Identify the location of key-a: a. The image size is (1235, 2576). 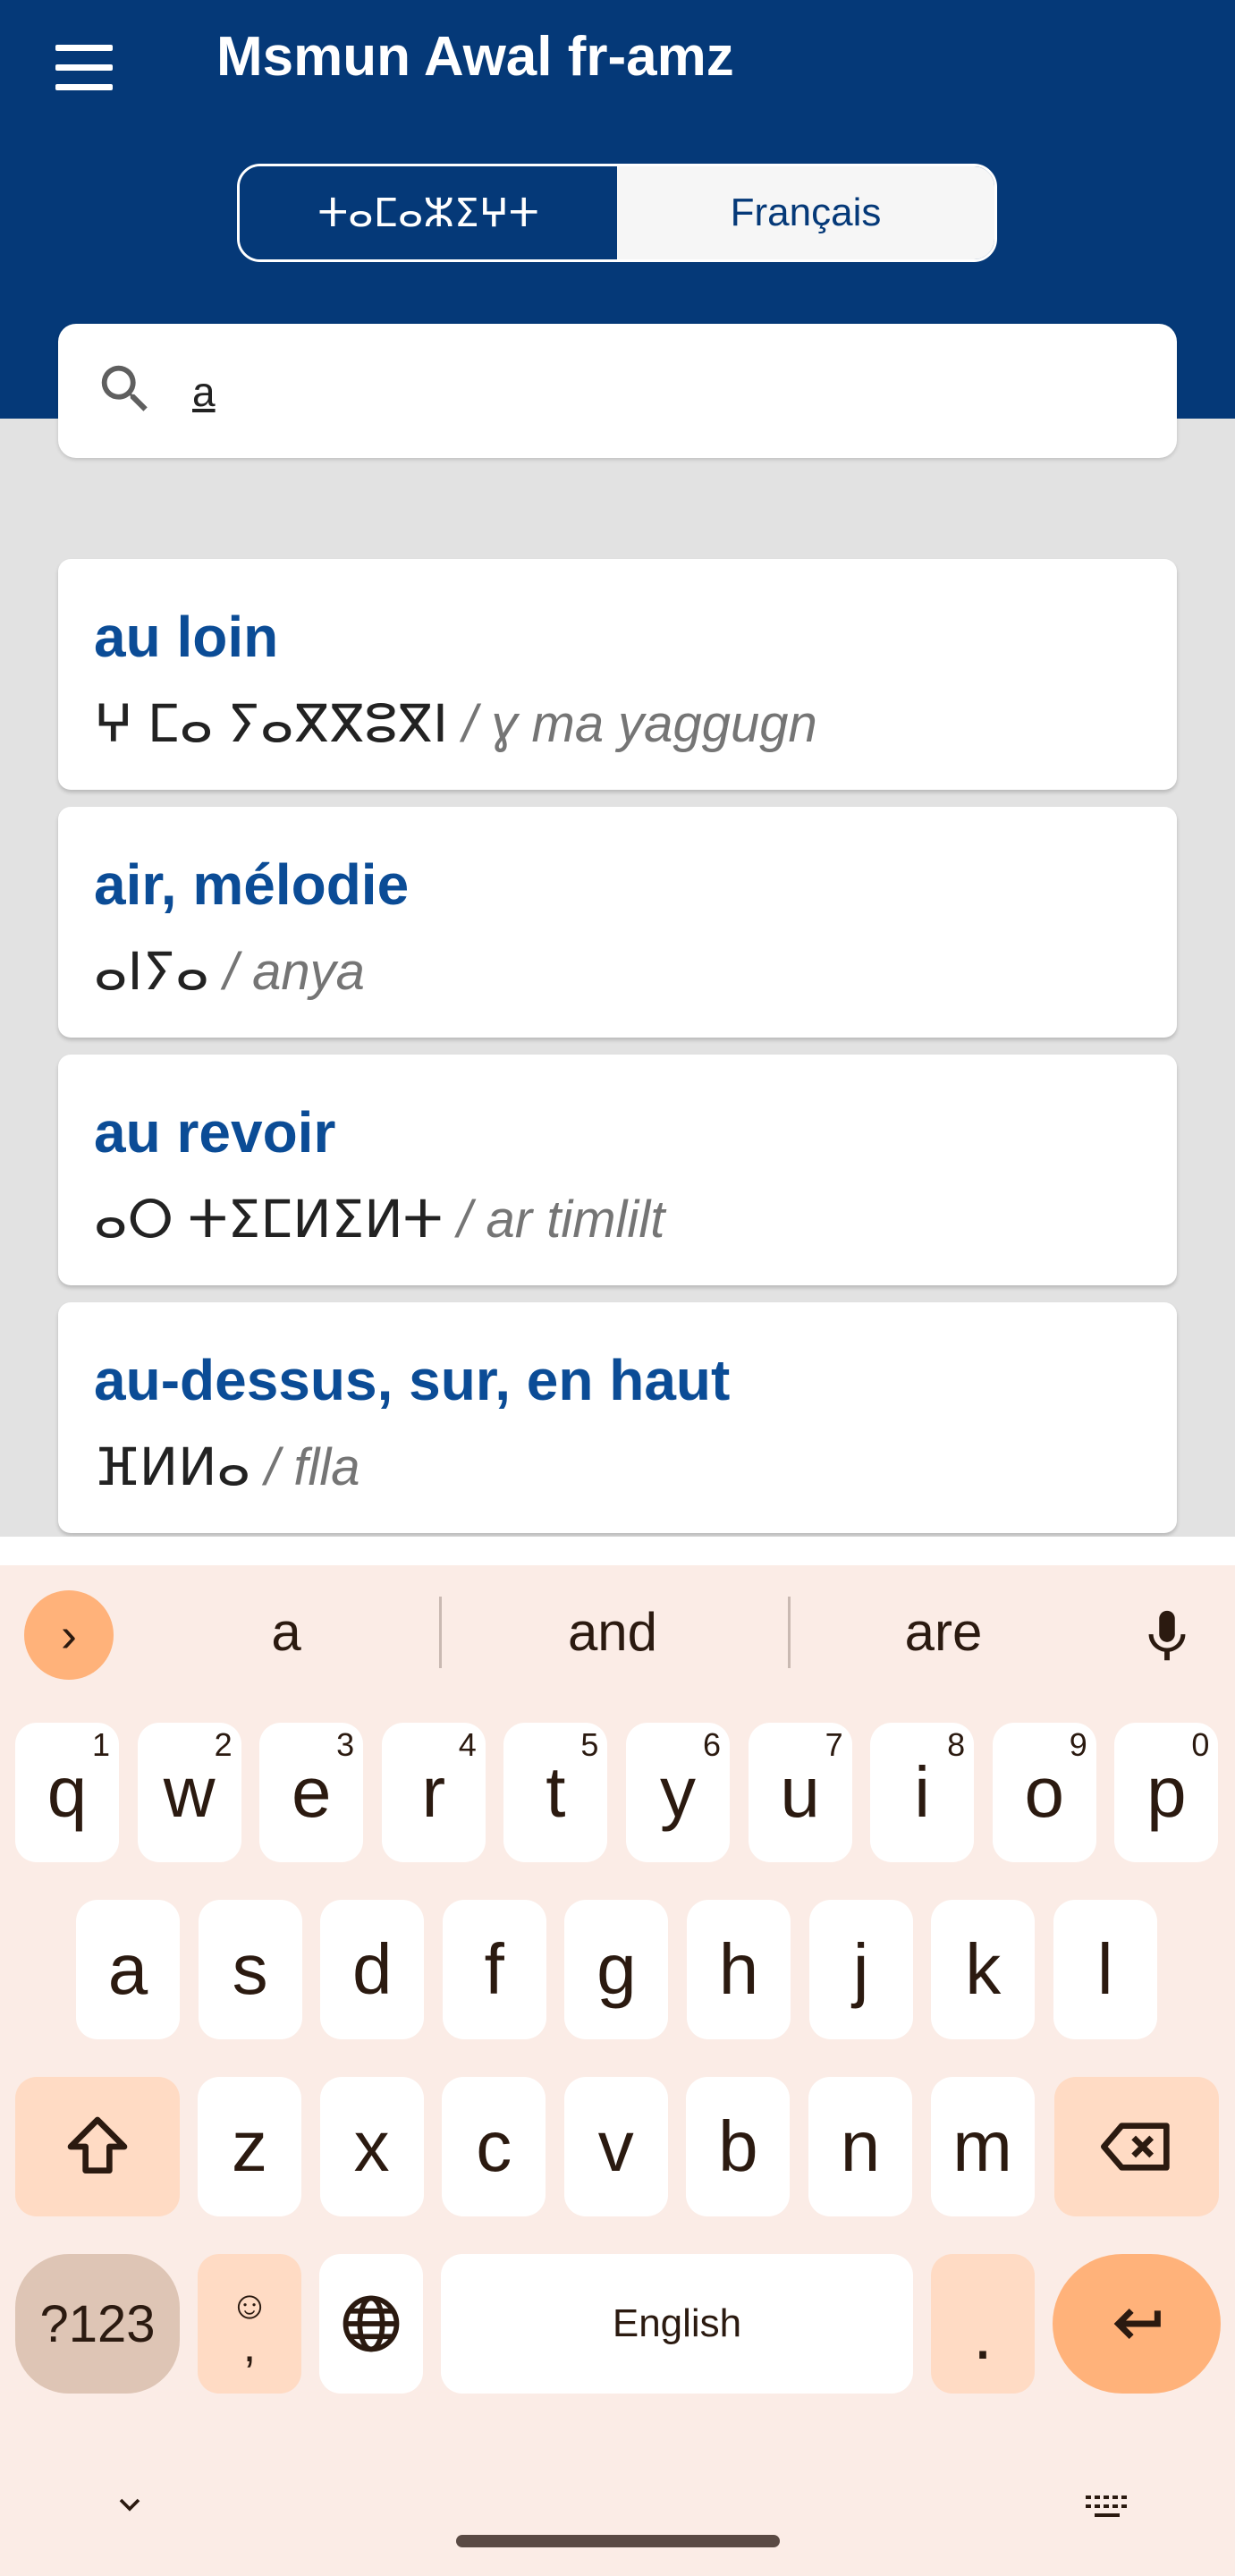
(128, 1969).